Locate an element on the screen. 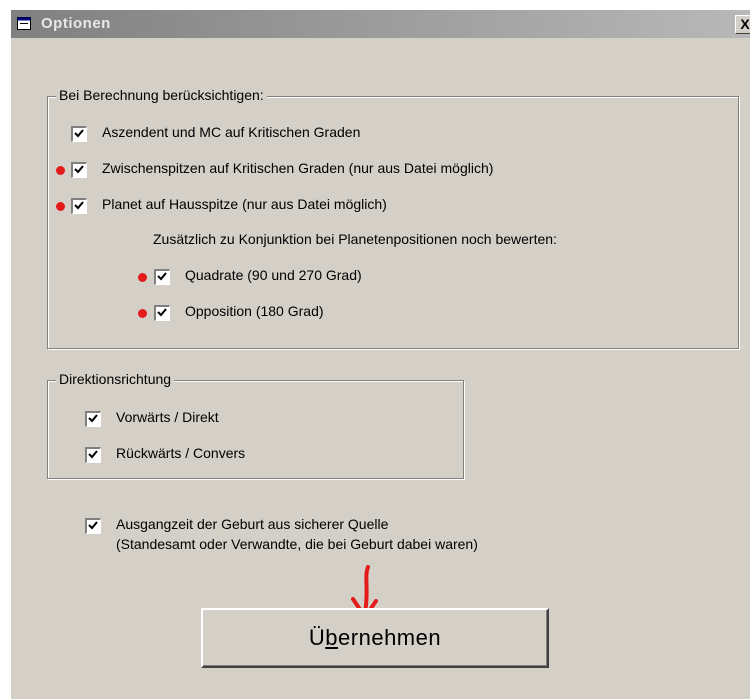 This screenshot has height=699, width=750. checkbox-house-cusps is located at coordinates (79, 170).